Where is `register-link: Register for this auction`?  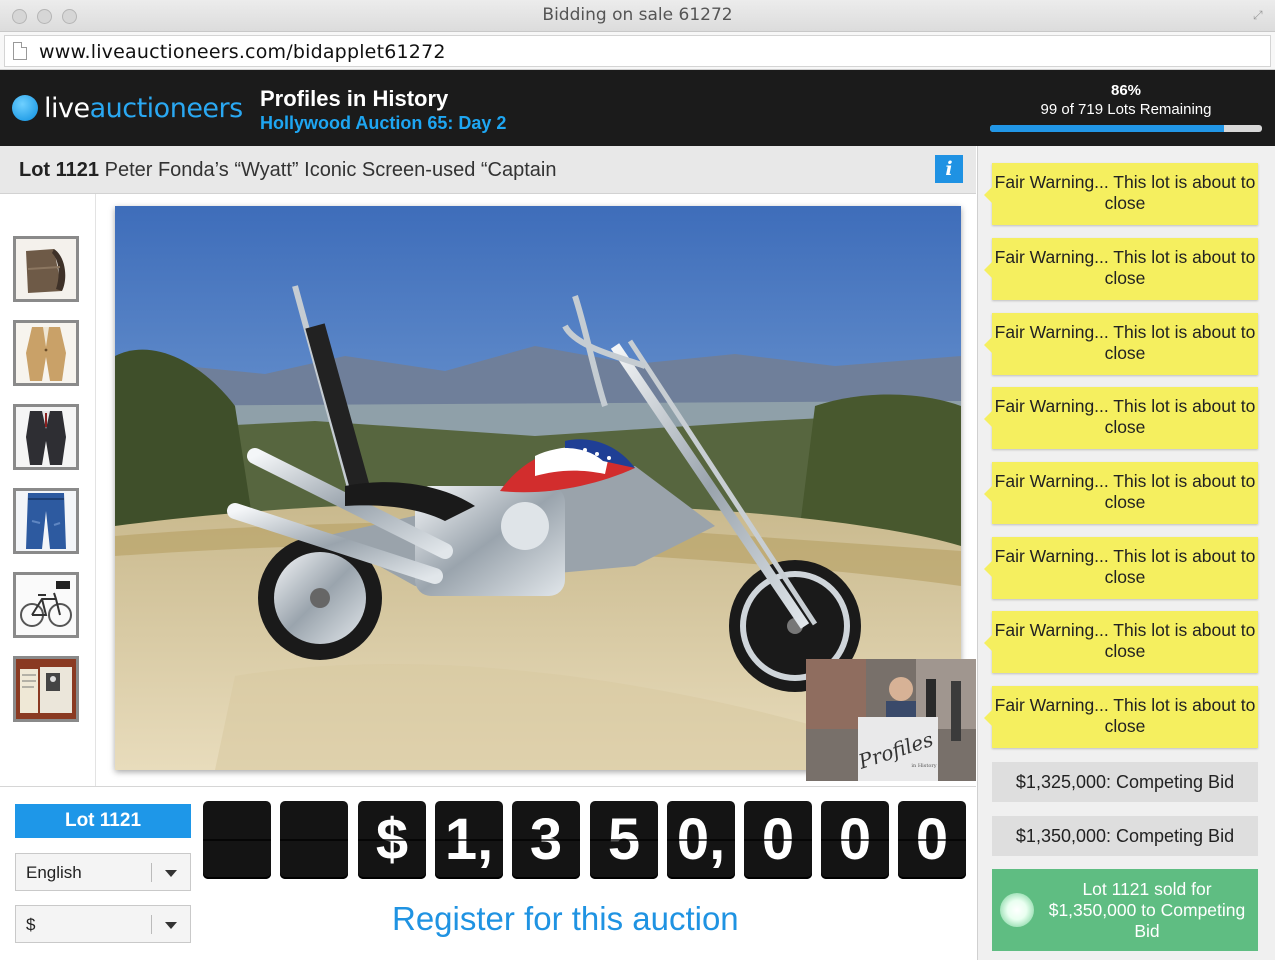
register-link: Register for this auction is located at coordinates (565, 919).